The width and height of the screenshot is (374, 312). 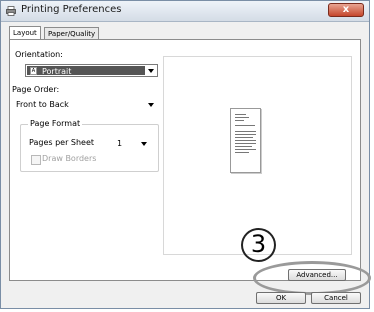 I want to click on orientation-selected-item: A Portrait, so click(x=86, y=71).